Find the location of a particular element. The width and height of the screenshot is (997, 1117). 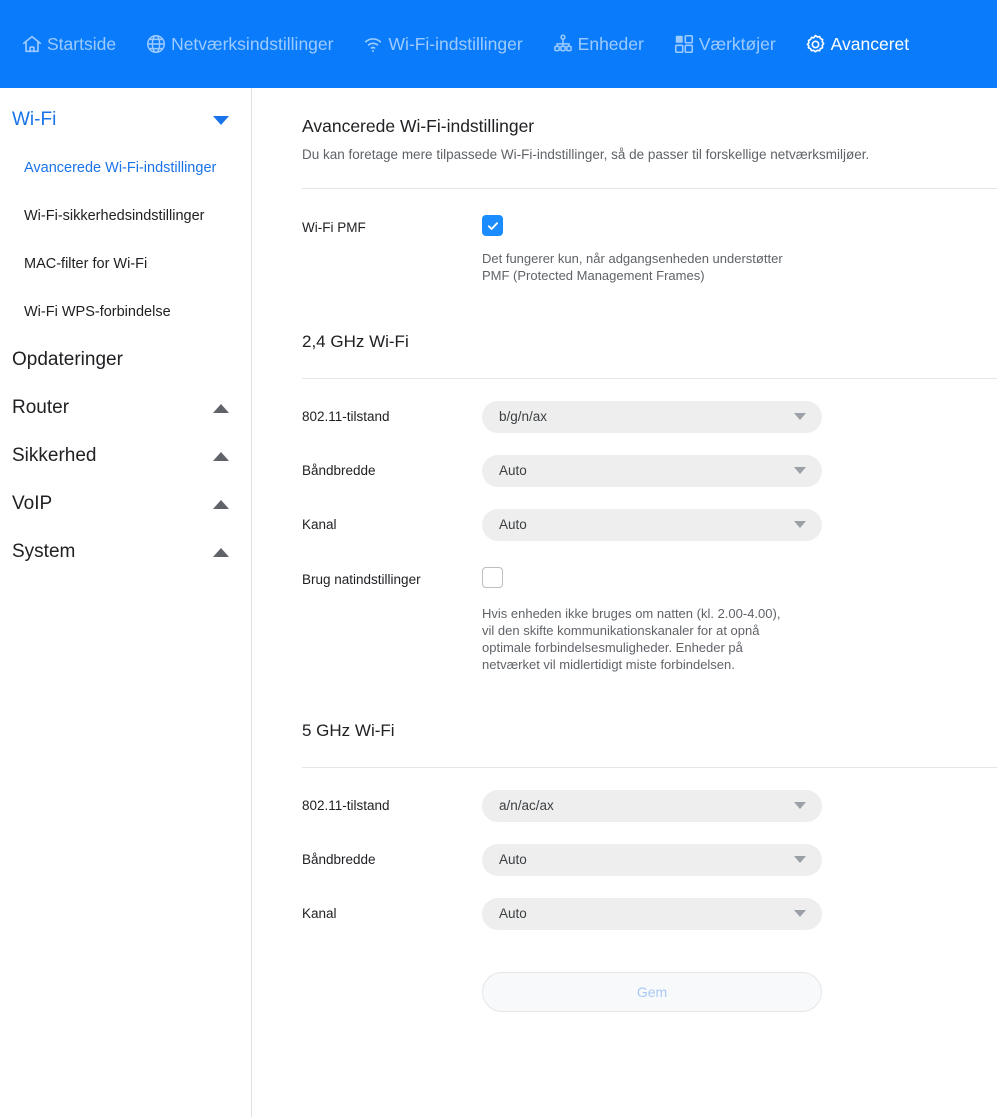

setting-label-24ghz-channel: Kanal is located at coordinates (319, 524).